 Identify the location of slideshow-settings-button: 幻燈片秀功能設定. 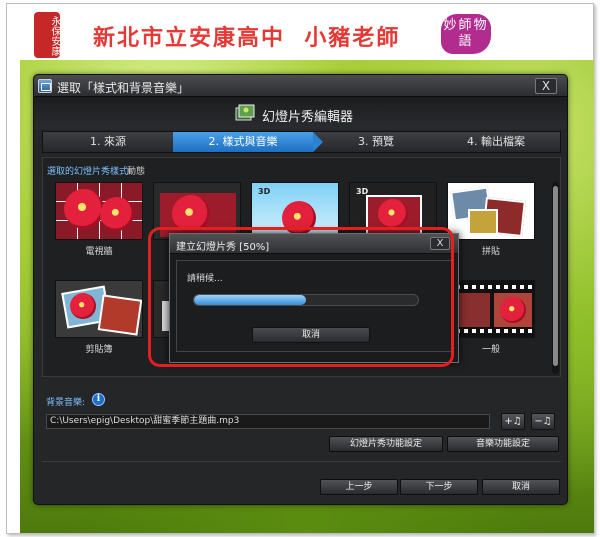
(386, 444).